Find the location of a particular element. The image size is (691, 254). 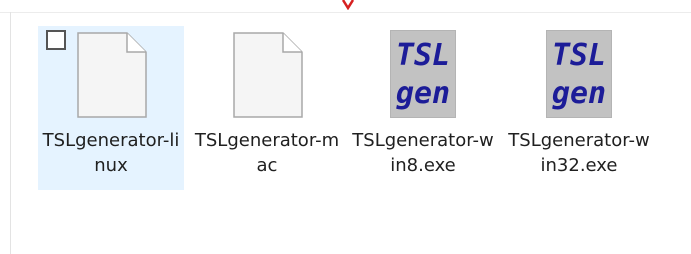

file-item-tslgenerator-win32-exe: TSL gen TSLgenerator-win32.exe is located at coordinates (579, 108).